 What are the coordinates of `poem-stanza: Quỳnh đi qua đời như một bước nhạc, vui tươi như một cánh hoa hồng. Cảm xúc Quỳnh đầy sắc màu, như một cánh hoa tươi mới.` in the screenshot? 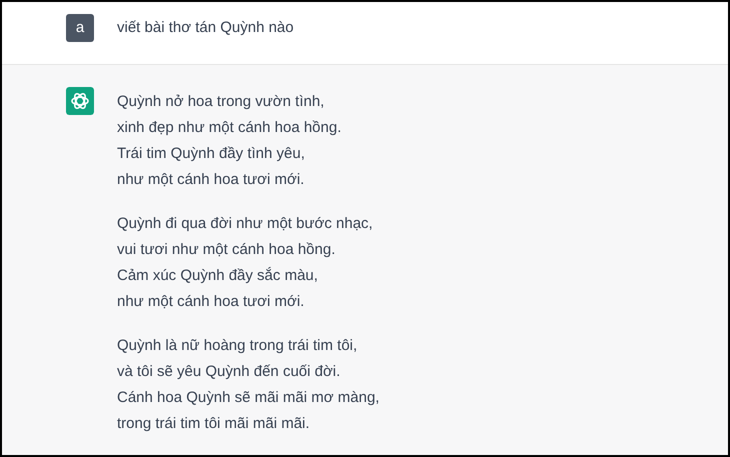 It's located at (245, 263).